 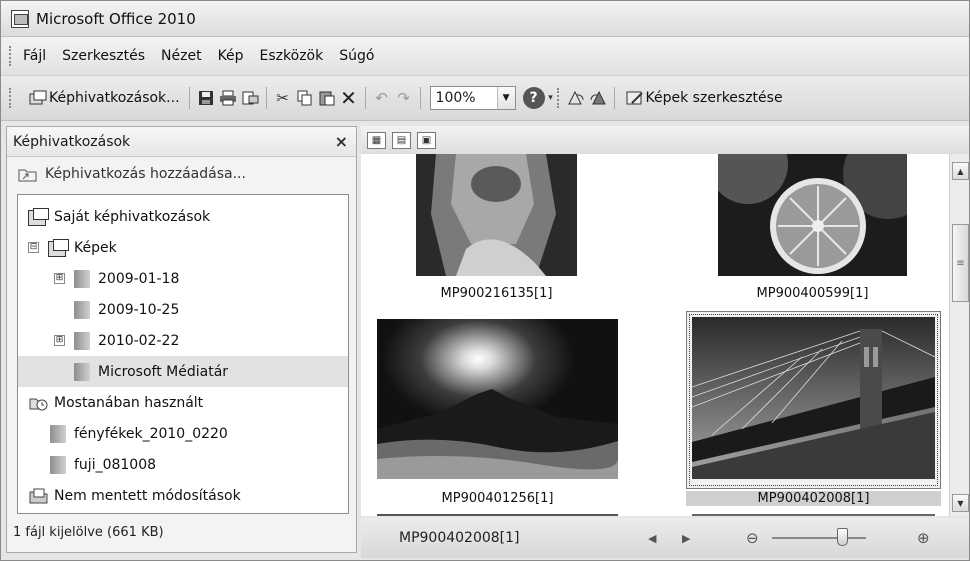 I want to click on paste-icon, so click(x=327, y=98).